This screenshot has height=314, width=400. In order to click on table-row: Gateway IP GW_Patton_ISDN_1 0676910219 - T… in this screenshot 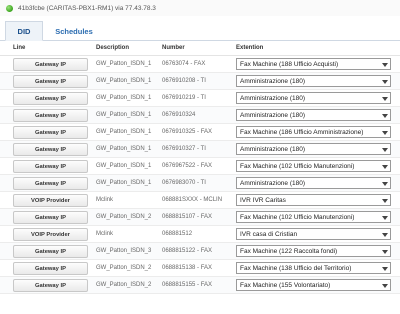, I will do `click(200, 98)`.